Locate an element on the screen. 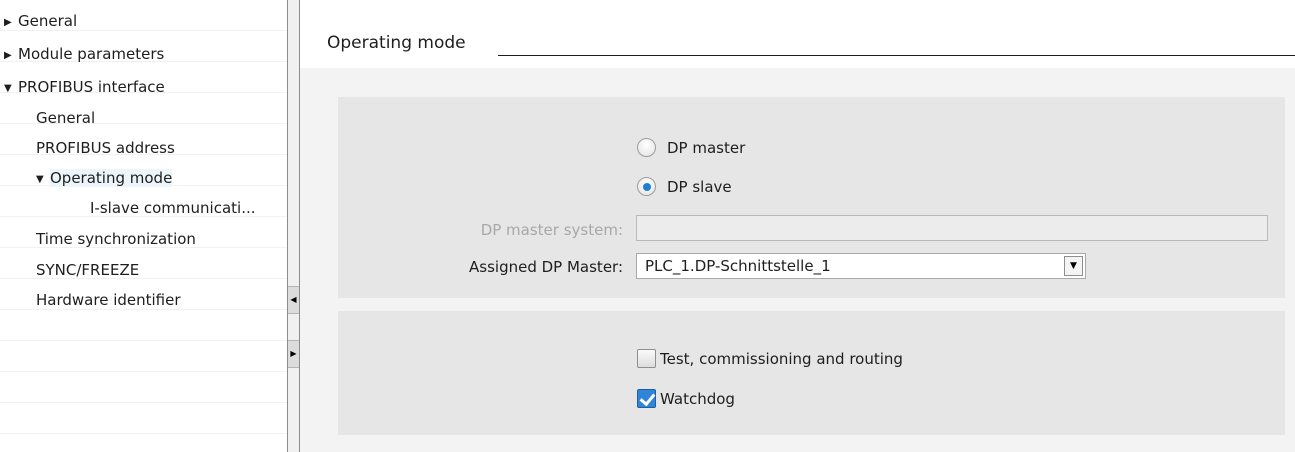 This screenshot has width=1295, height=452. tree-item-label: Module parameters is located at coordinates (91, 54).